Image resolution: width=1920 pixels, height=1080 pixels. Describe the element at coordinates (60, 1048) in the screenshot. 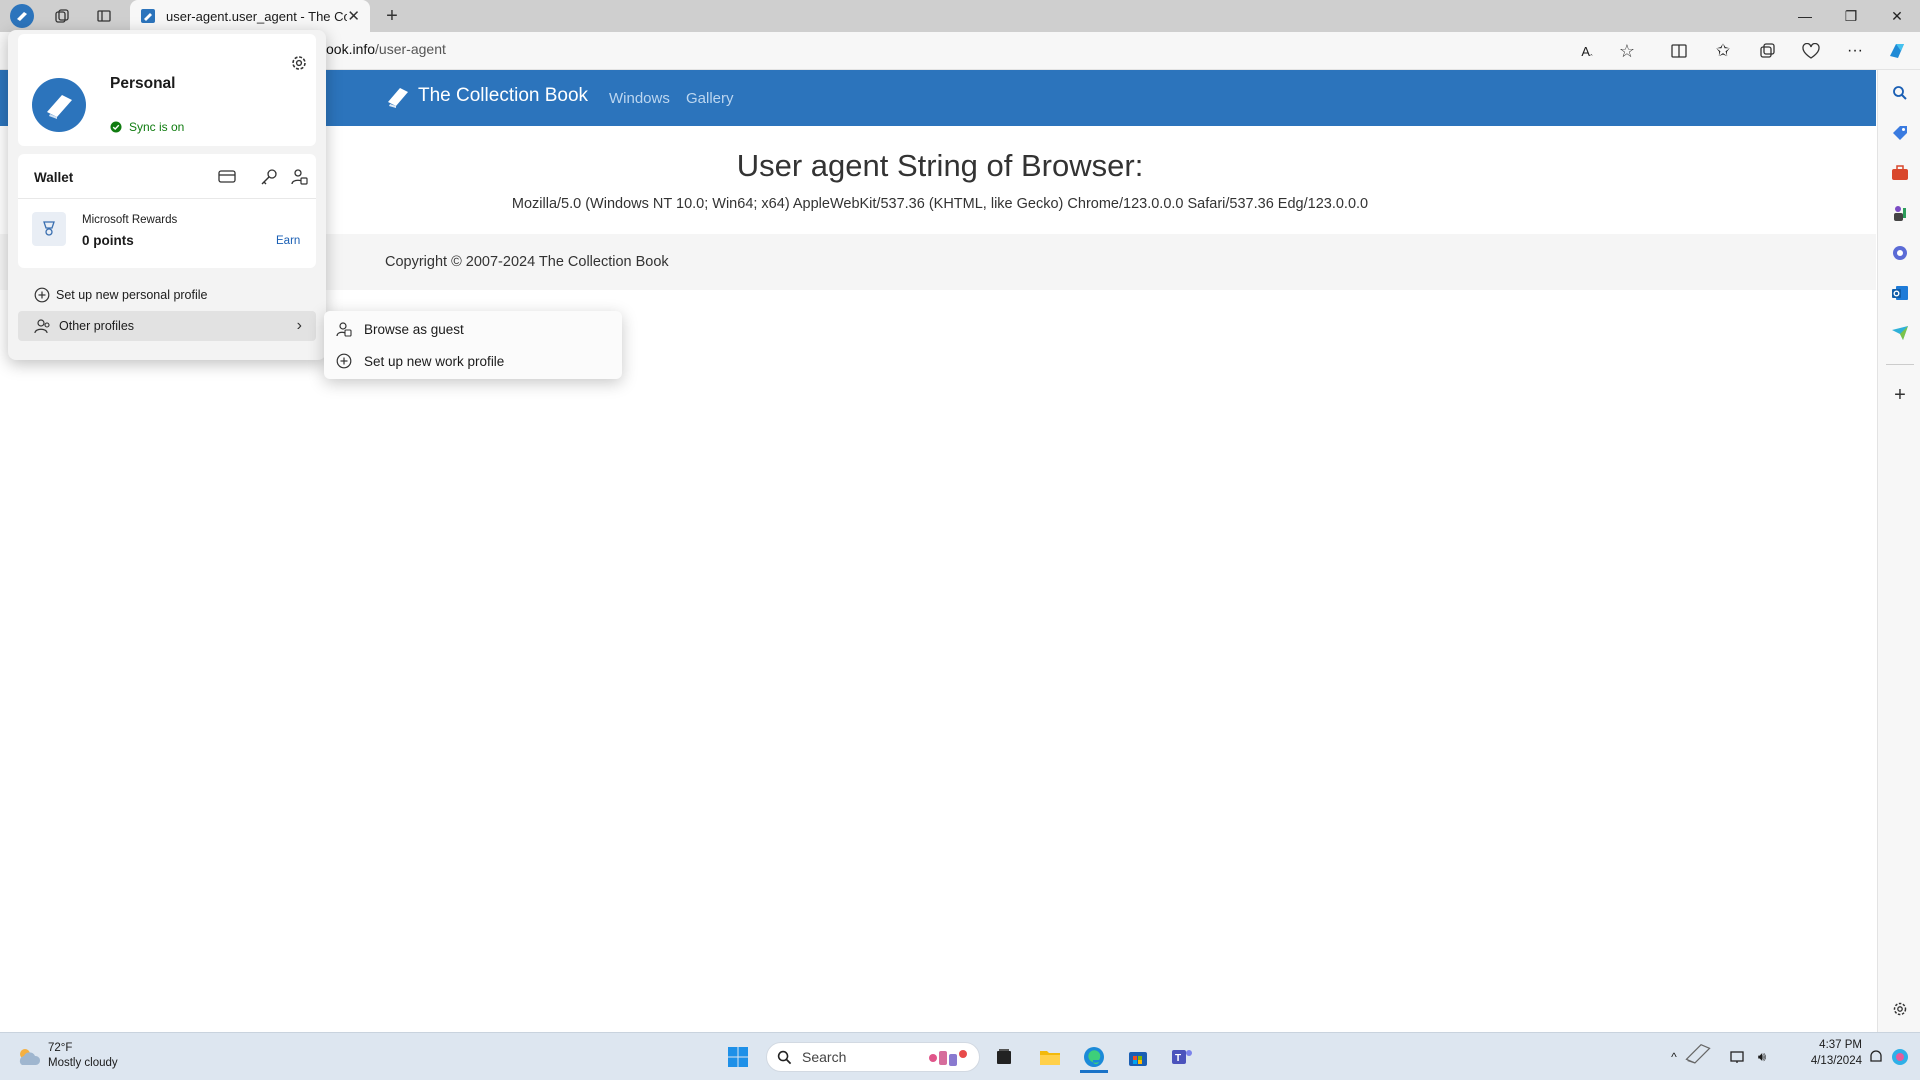

I see `weather-temp: 72°F` at that location.